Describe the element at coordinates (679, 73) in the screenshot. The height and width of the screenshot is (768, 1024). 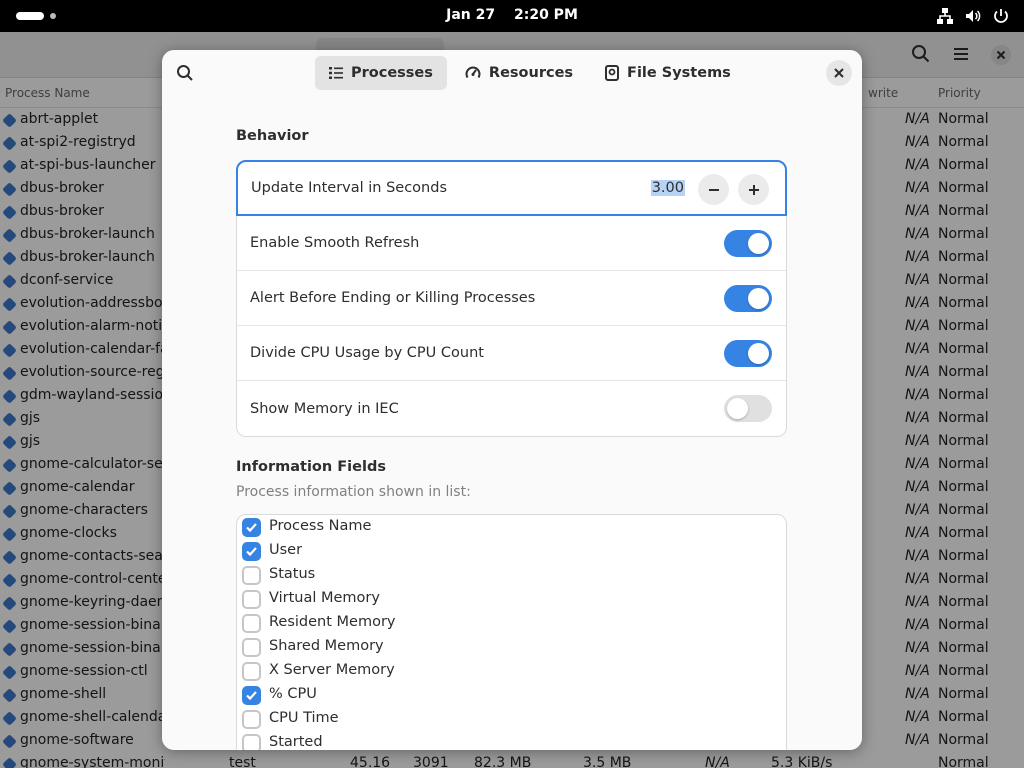
I see `tab-file-systems-label: File Systems` at that location.